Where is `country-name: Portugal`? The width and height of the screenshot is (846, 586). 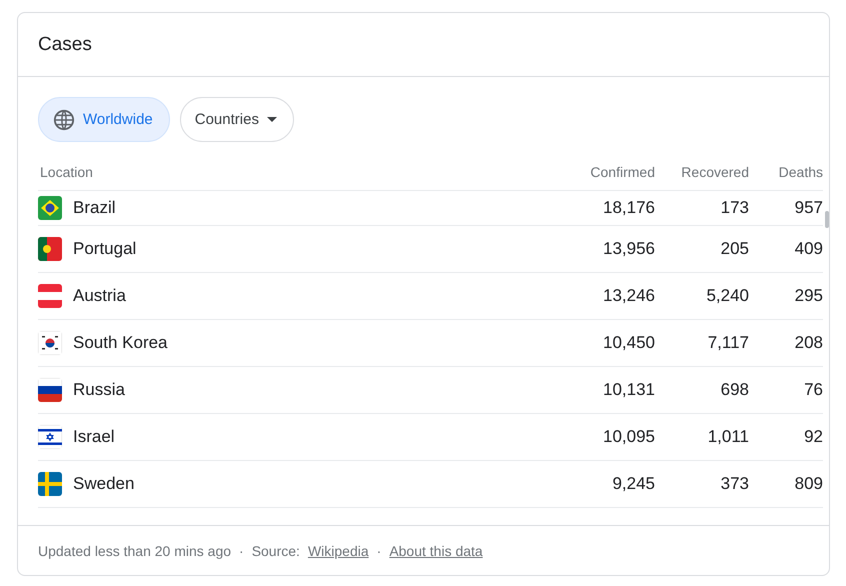 country-name: Portugal is located at coordinates (104, 249).